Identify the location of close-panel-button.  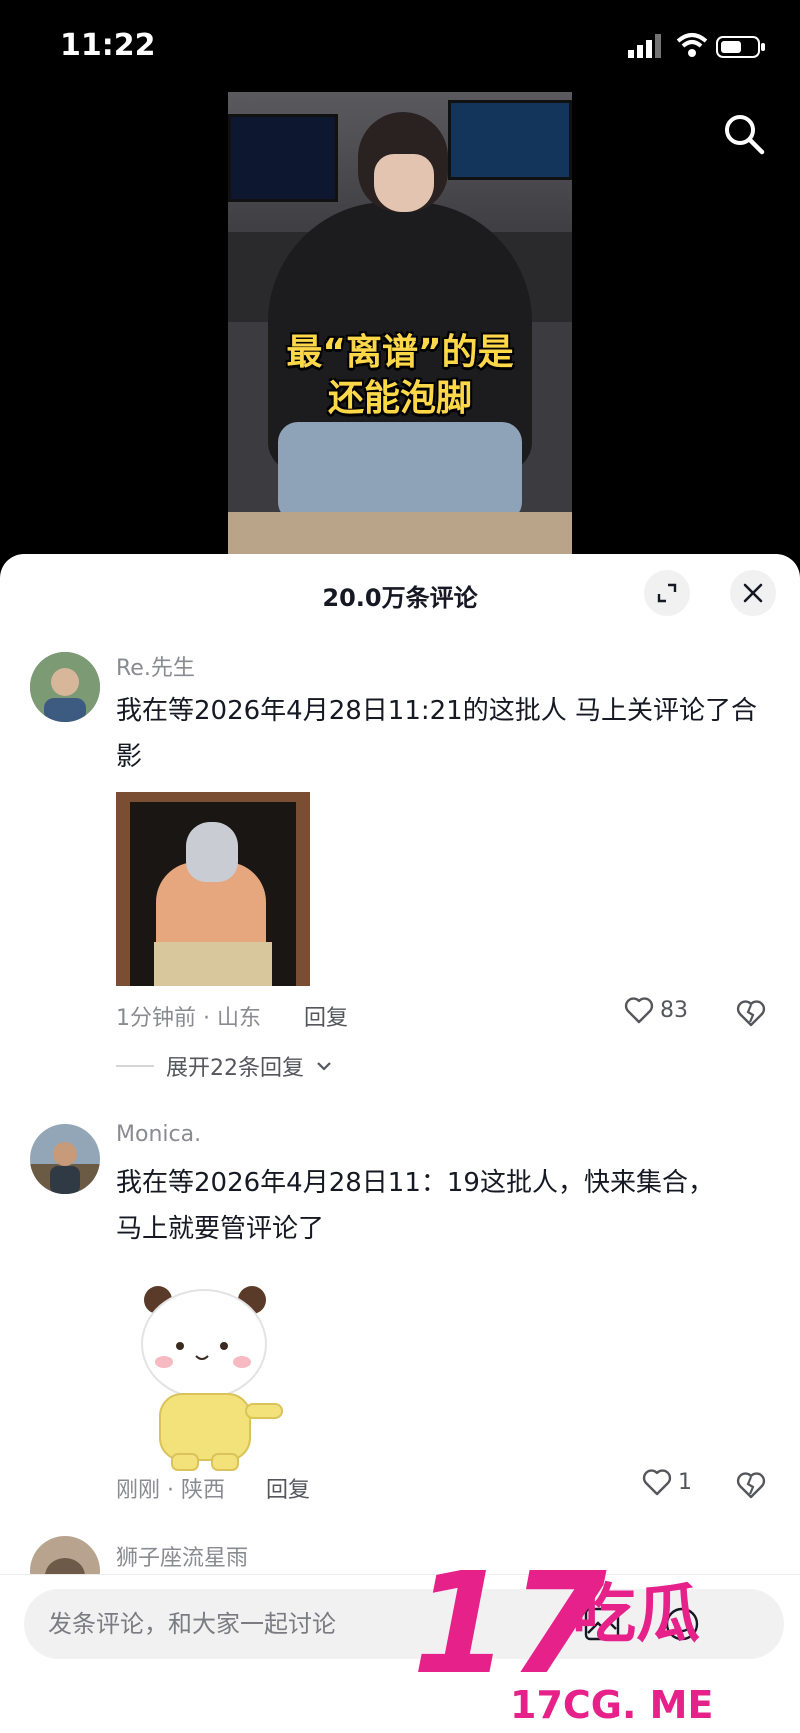
(753, 593).